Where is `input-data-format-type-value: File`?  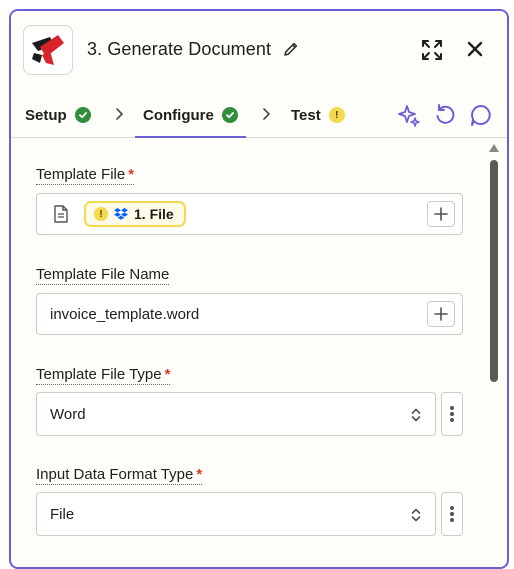
input-data-format-type-value: File is located at coordinates (62, 514).